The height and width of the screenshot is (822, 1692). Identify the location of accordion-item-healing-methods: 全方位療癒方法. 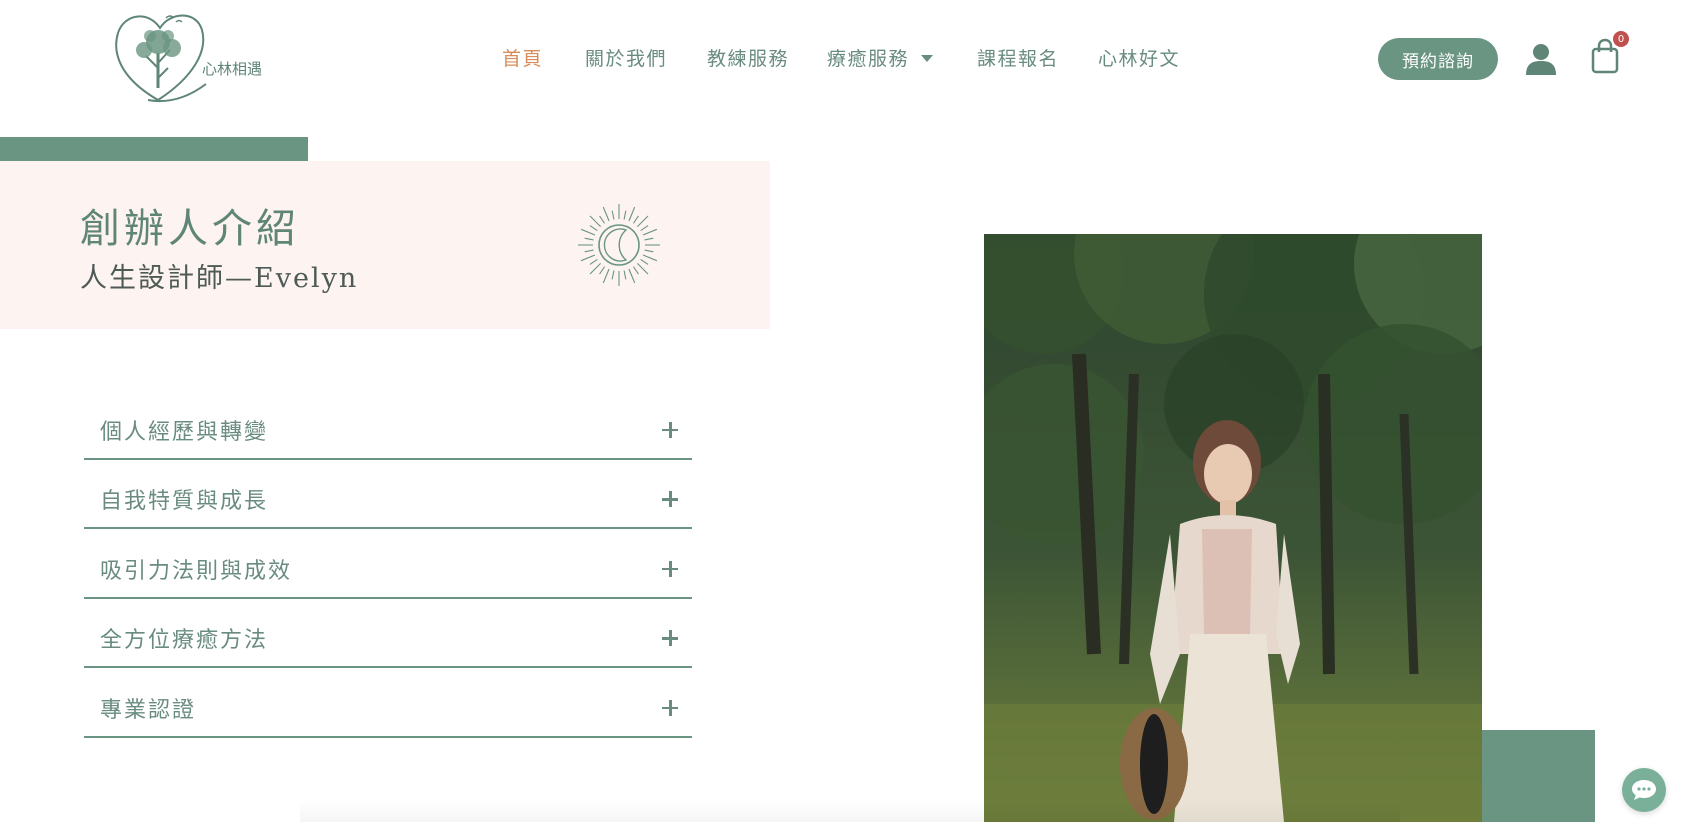
(388, 633).